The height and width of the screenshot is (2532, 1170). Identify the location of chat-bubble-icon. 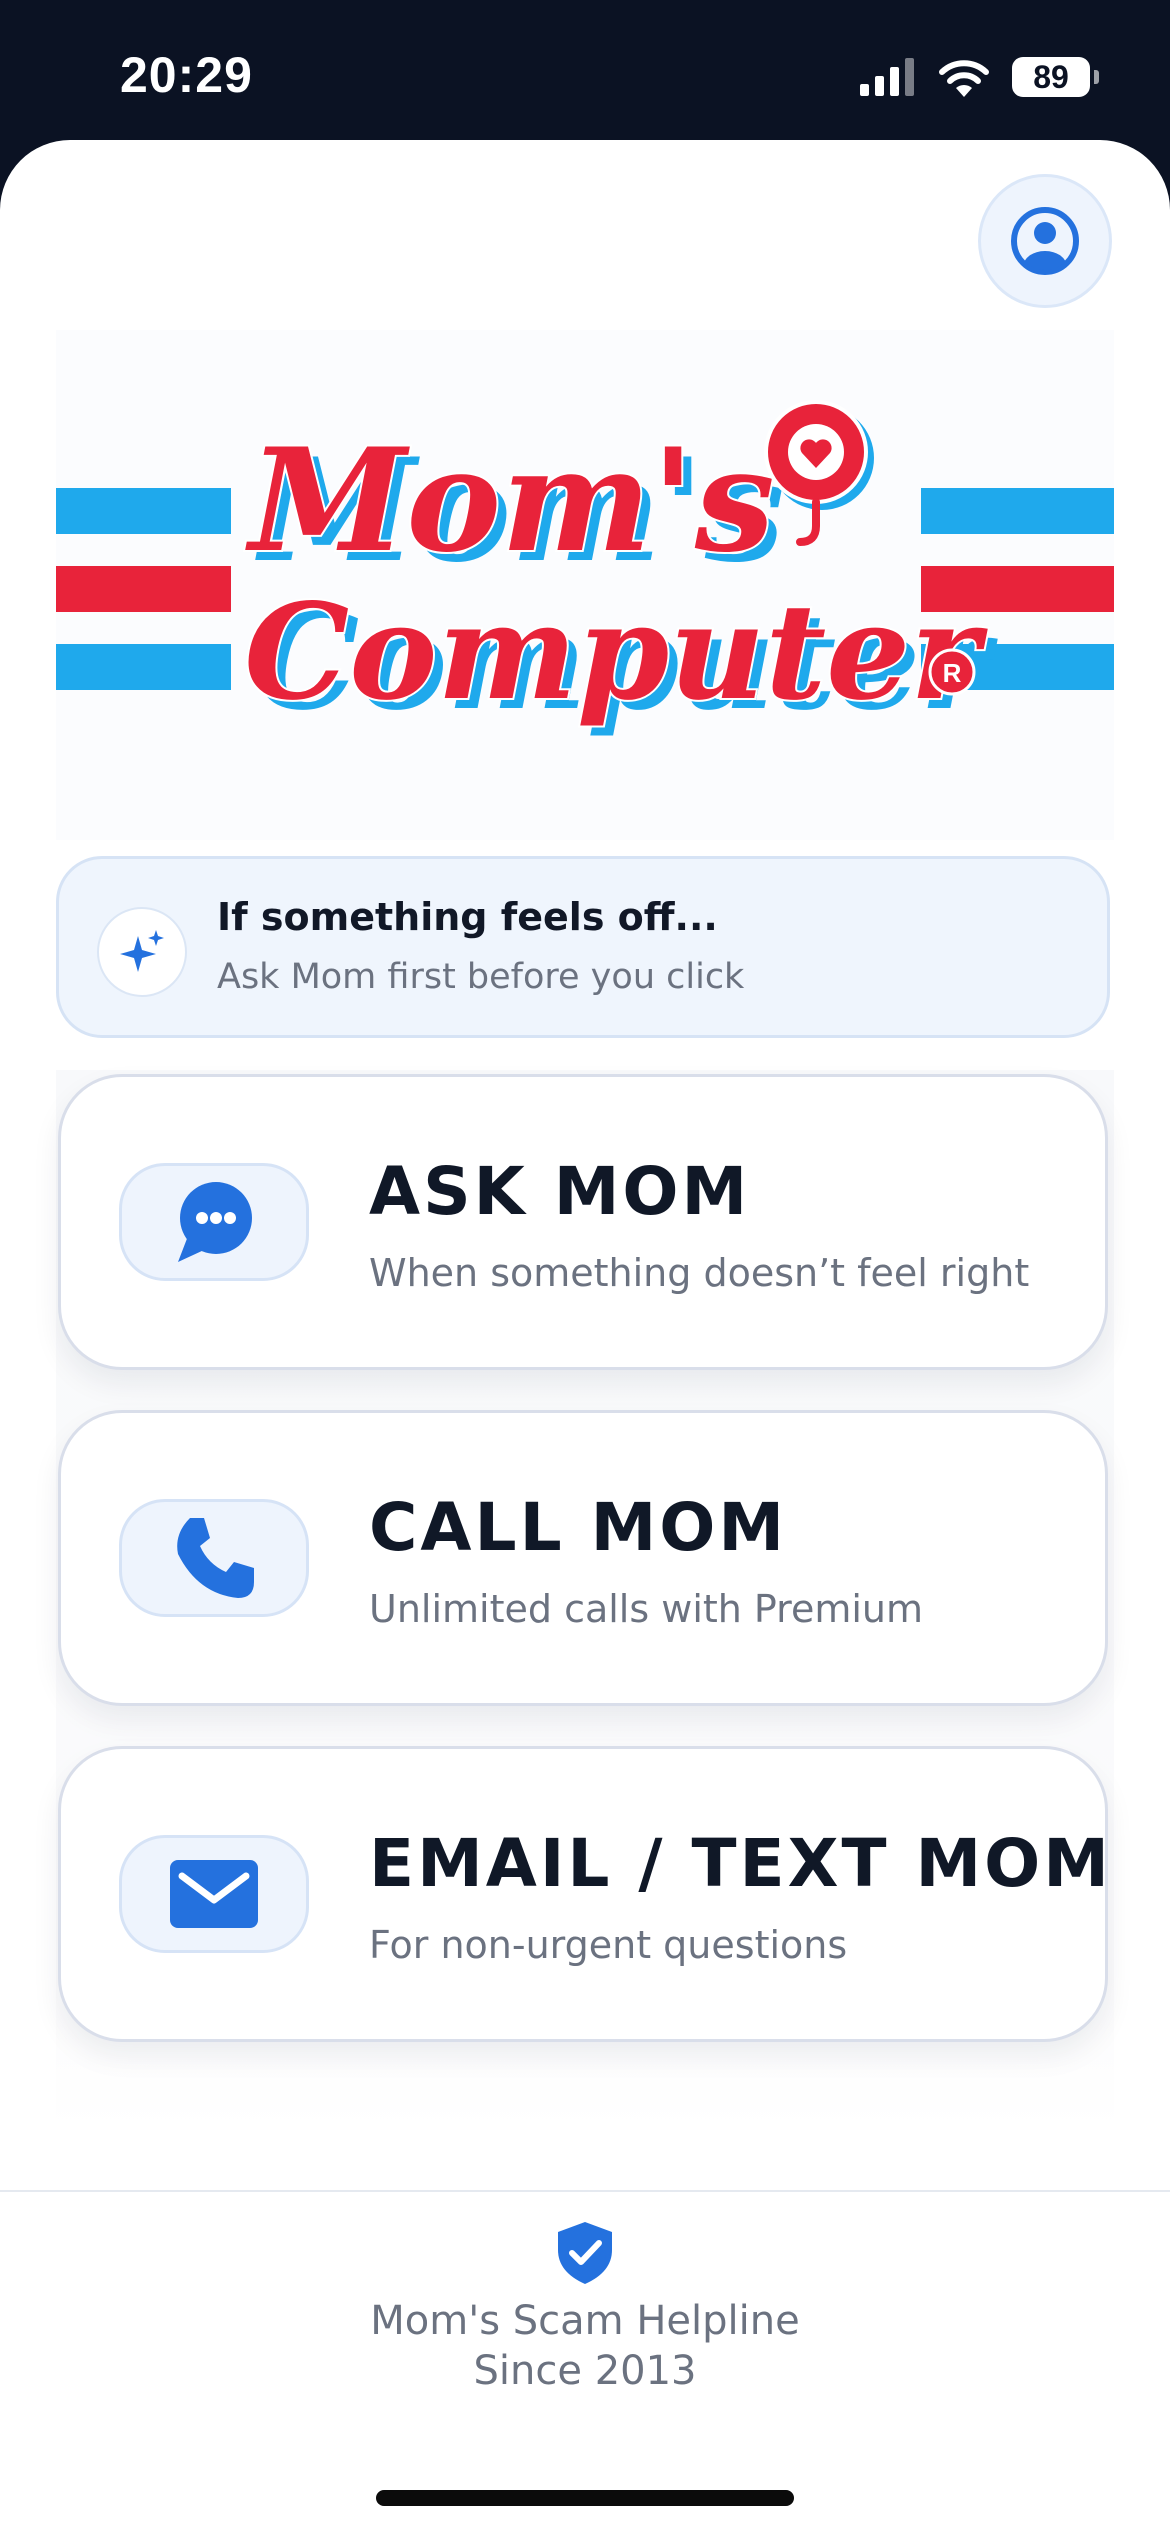
(214, 1222).